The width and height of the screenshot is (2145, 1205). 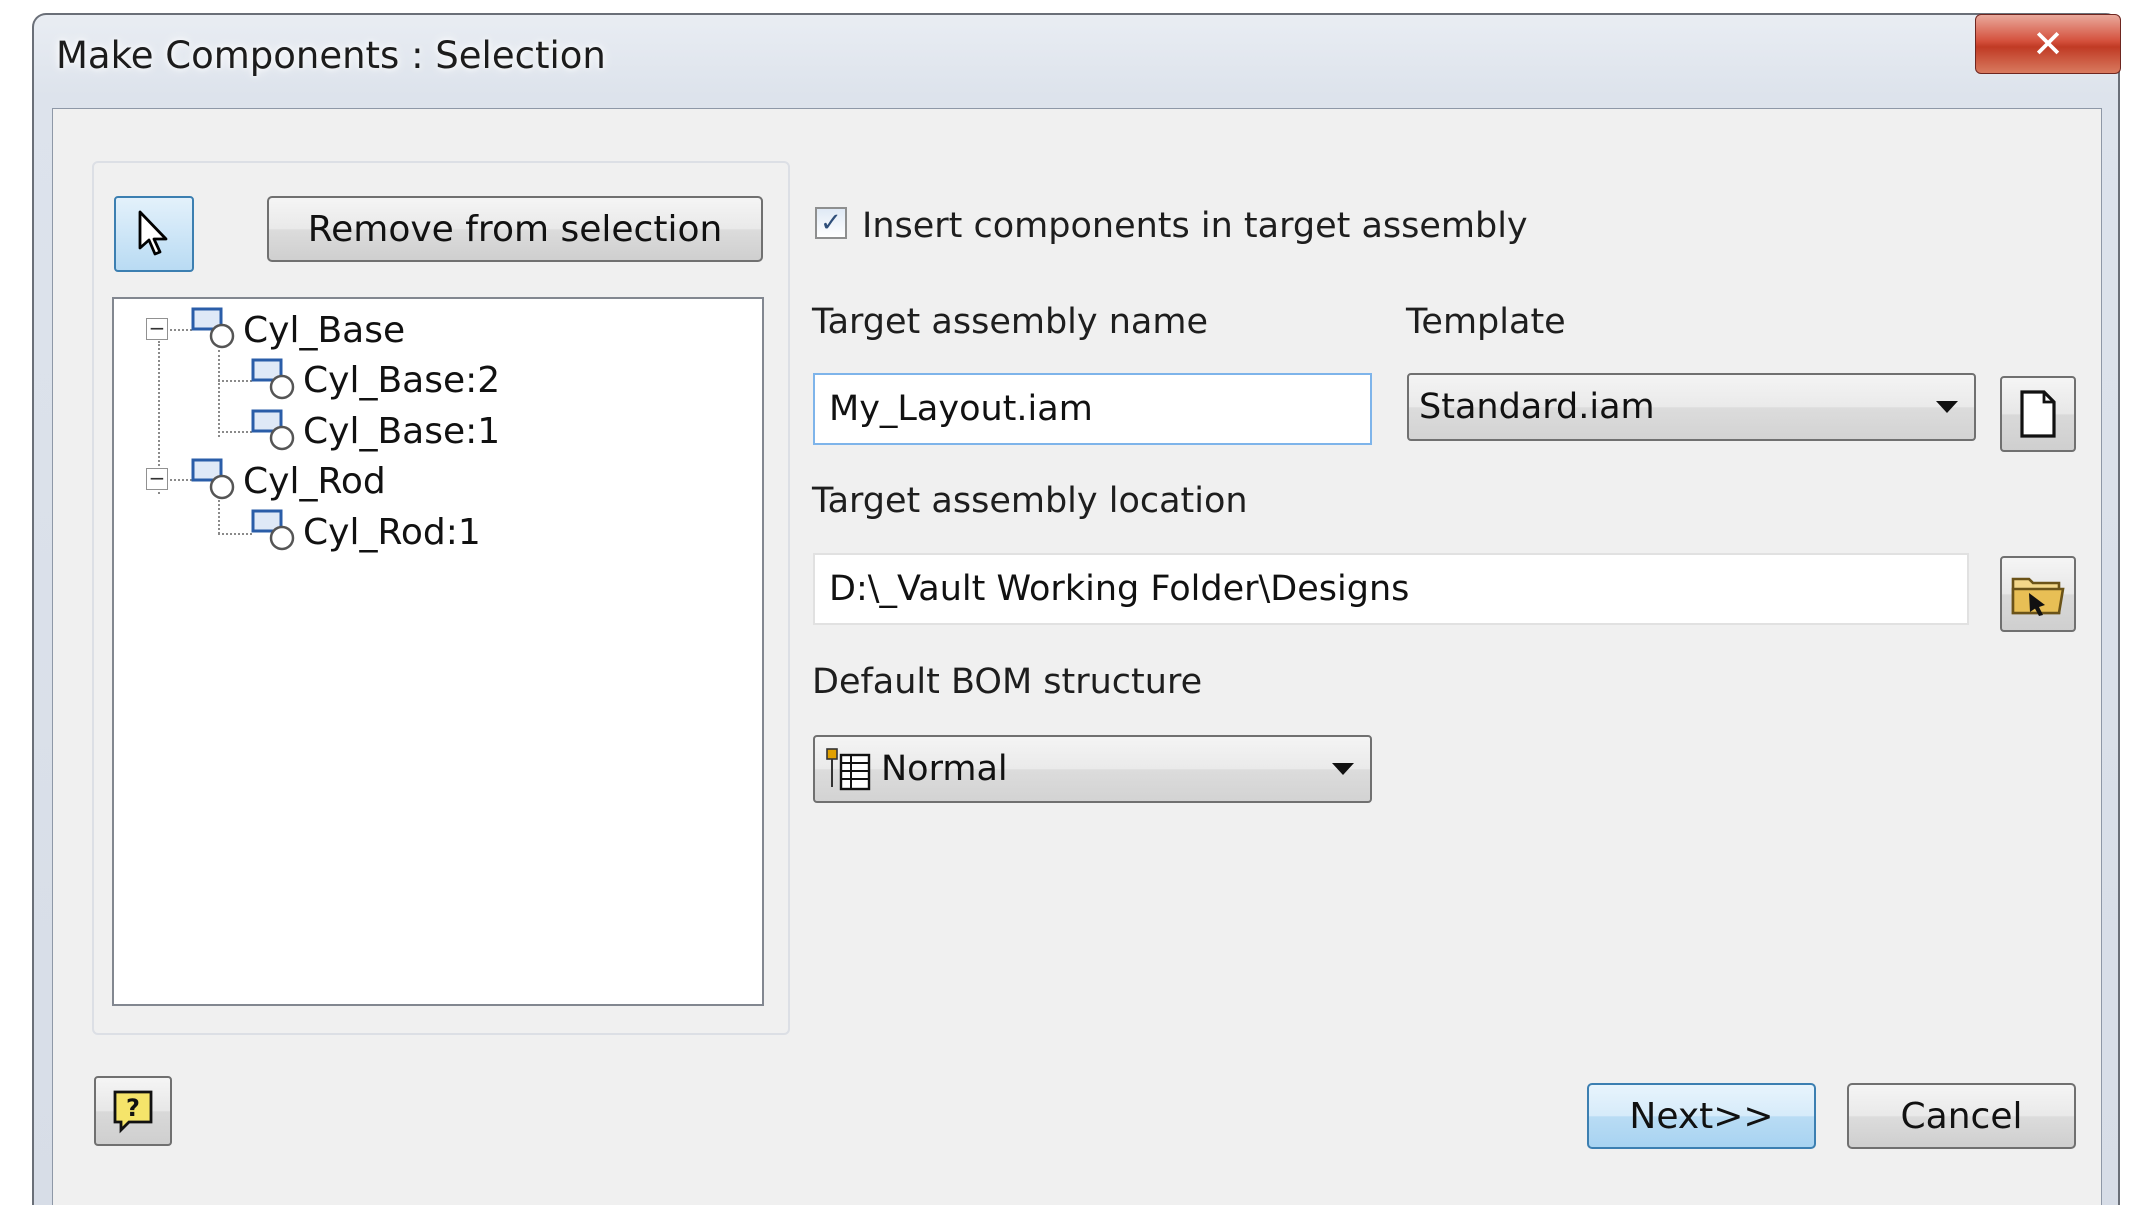 What do you see at coordinates (401, 380) in the screenshot?
I see `tree-item-cyl-base-2: Cyl_Base:2` at bounding box center [401, 380].